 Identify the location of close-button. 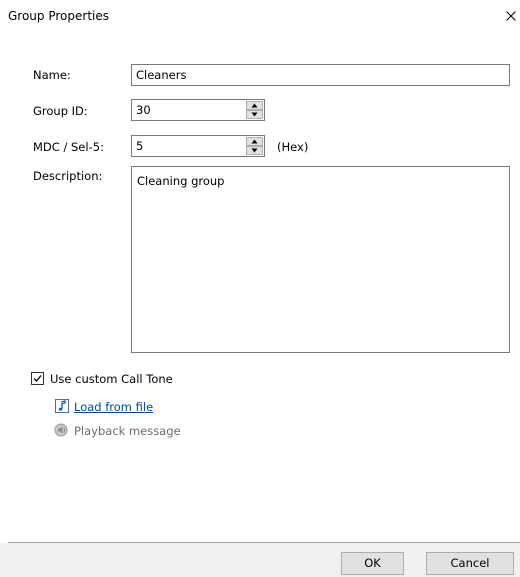
(511, 16).